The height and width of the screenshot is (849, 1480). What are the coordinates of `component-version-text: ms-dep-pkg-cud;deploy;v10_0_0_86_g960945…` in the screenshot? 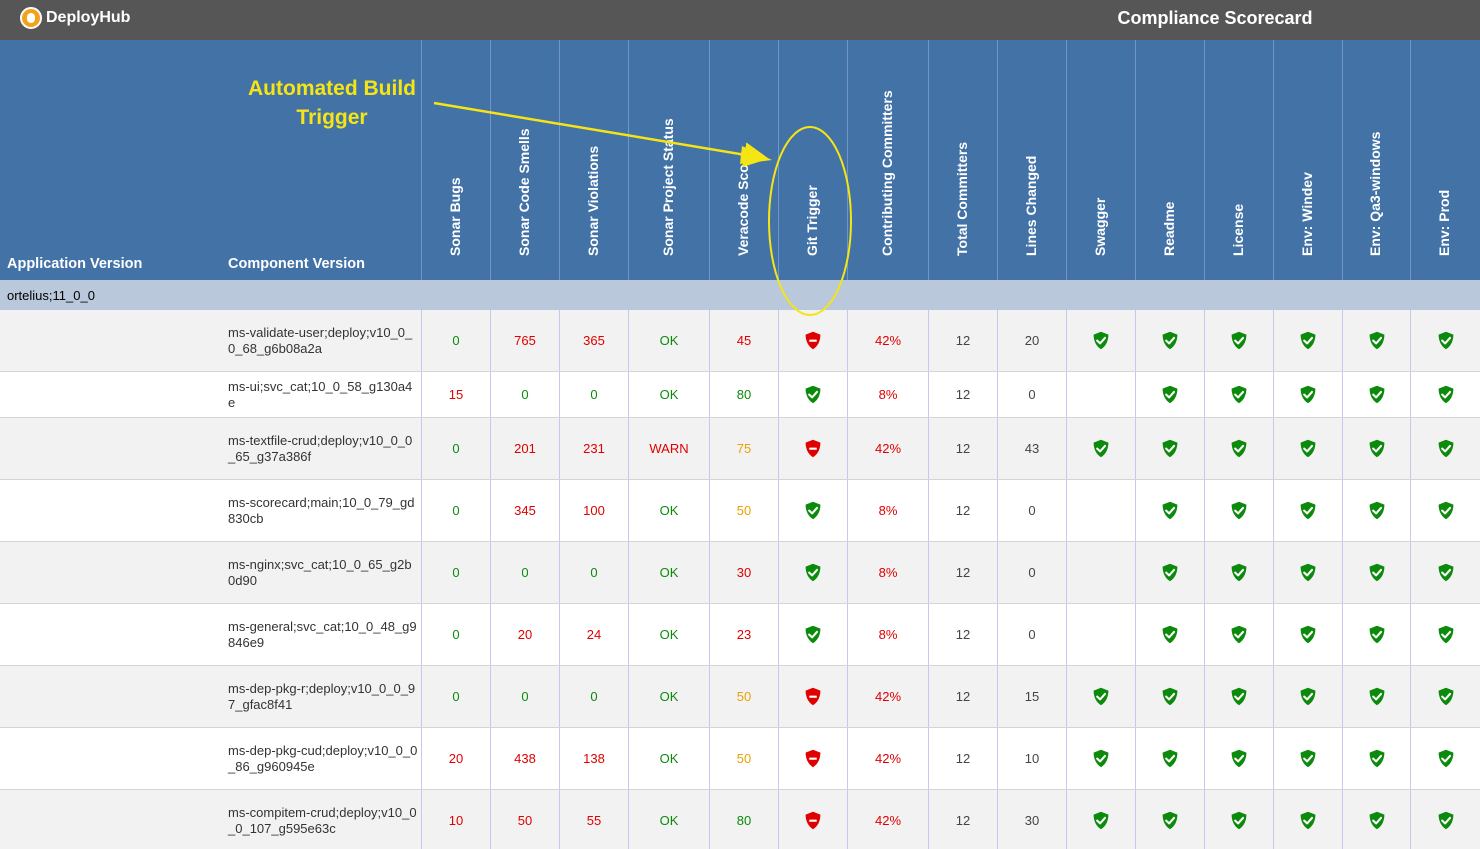 It's located at (323, 759).